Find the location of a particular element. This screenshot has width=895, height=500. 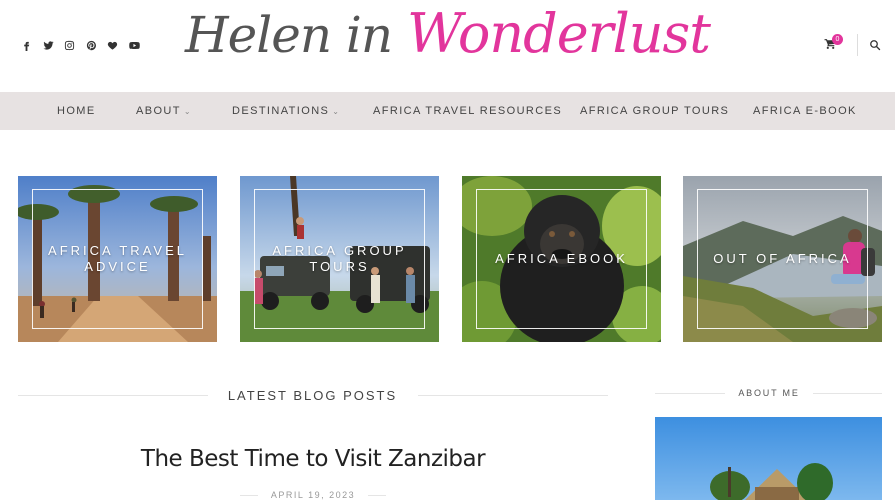

nav-item-africa-ebook: AFRICA E-BOOK is located at coordinates (805, 111).